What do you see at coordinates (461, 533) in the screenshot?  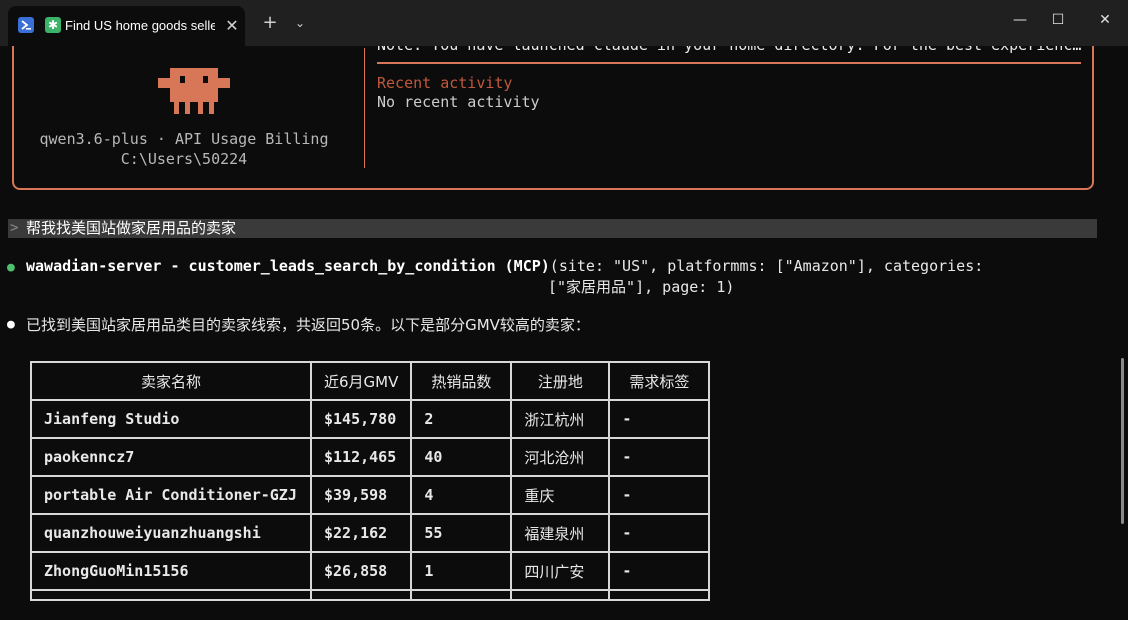 I see `seller-hot-products: 55` at bounding box center [461, 533].